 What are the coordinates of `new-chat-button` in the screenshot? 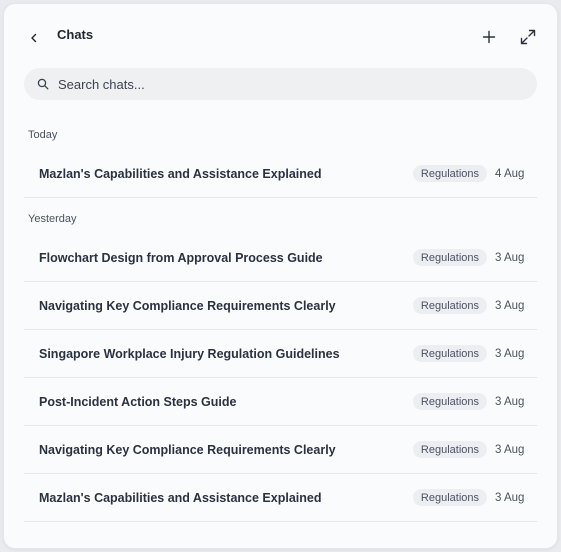 It's located at (489, 37).